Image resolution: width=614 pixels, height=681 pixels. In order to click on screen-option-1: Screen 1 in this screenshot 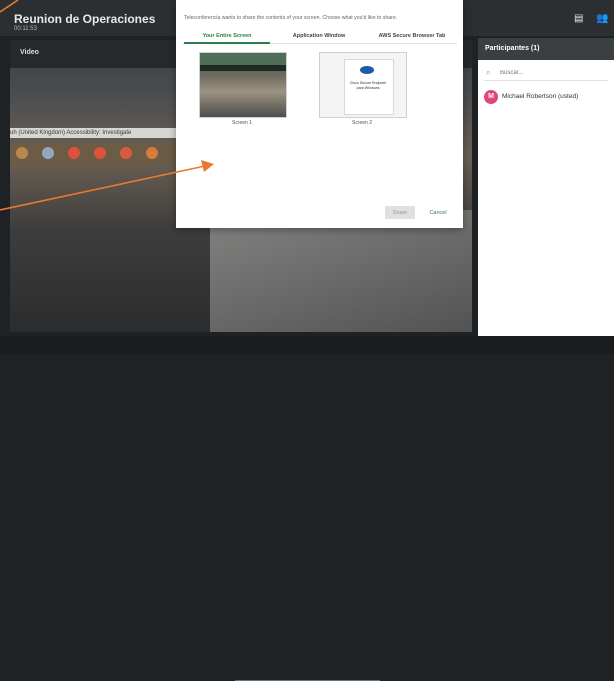, I will do `click(243, 89)`.